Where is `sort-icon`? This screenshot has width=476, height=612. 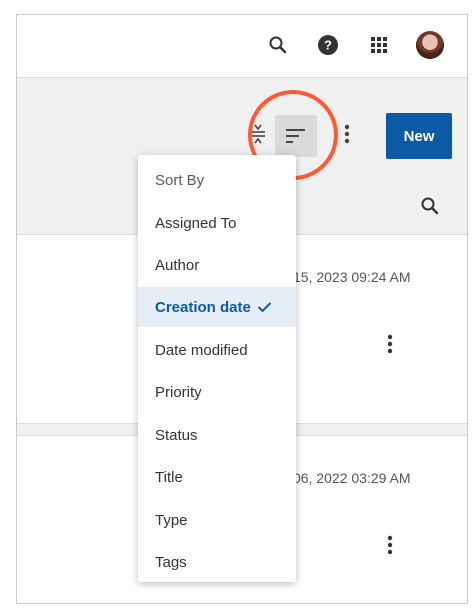 sort-icon is located at coordinates (296, 136).